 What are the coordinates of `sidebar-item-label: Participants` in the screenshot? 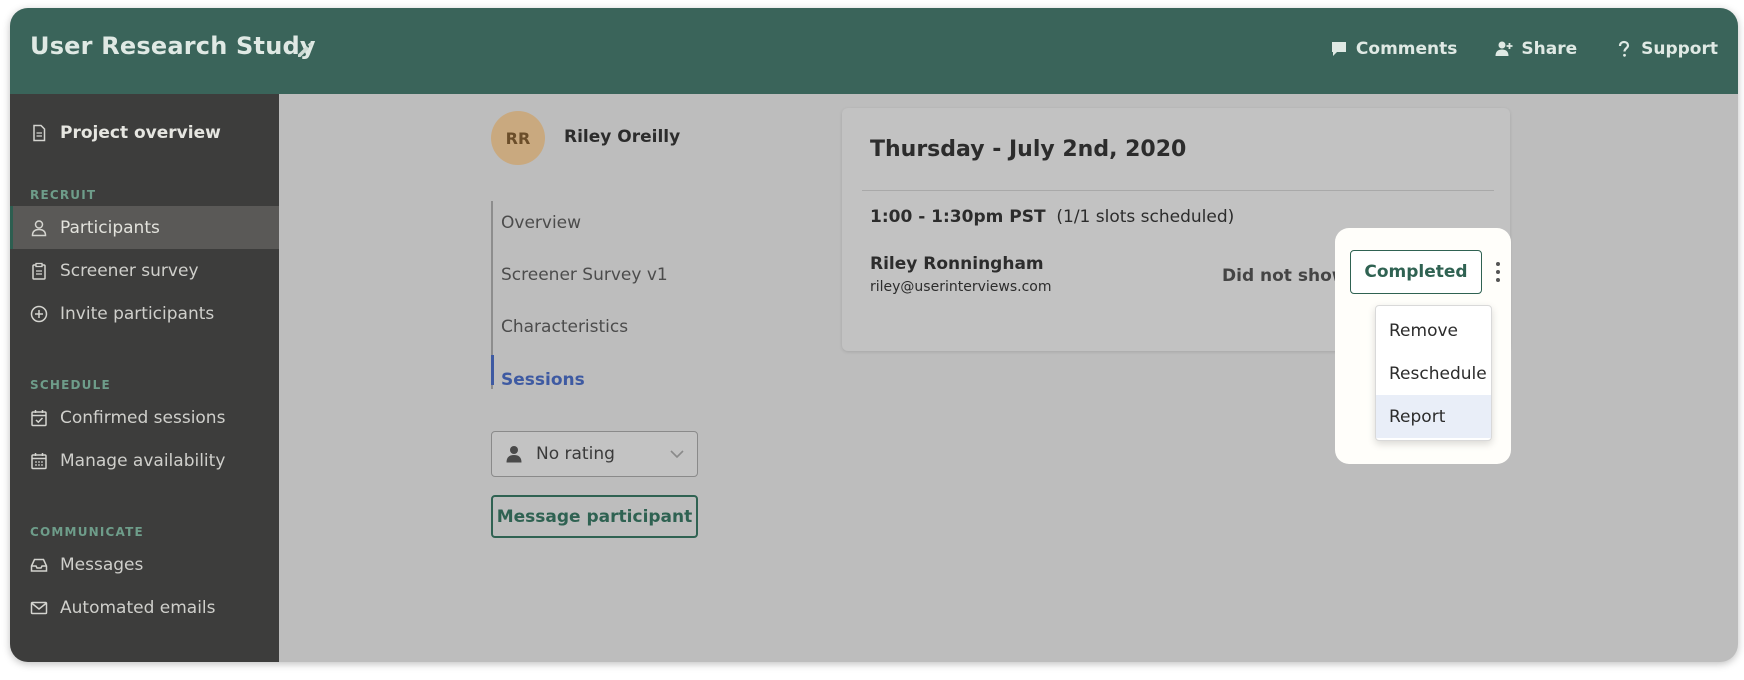 It's located at (110, 227).